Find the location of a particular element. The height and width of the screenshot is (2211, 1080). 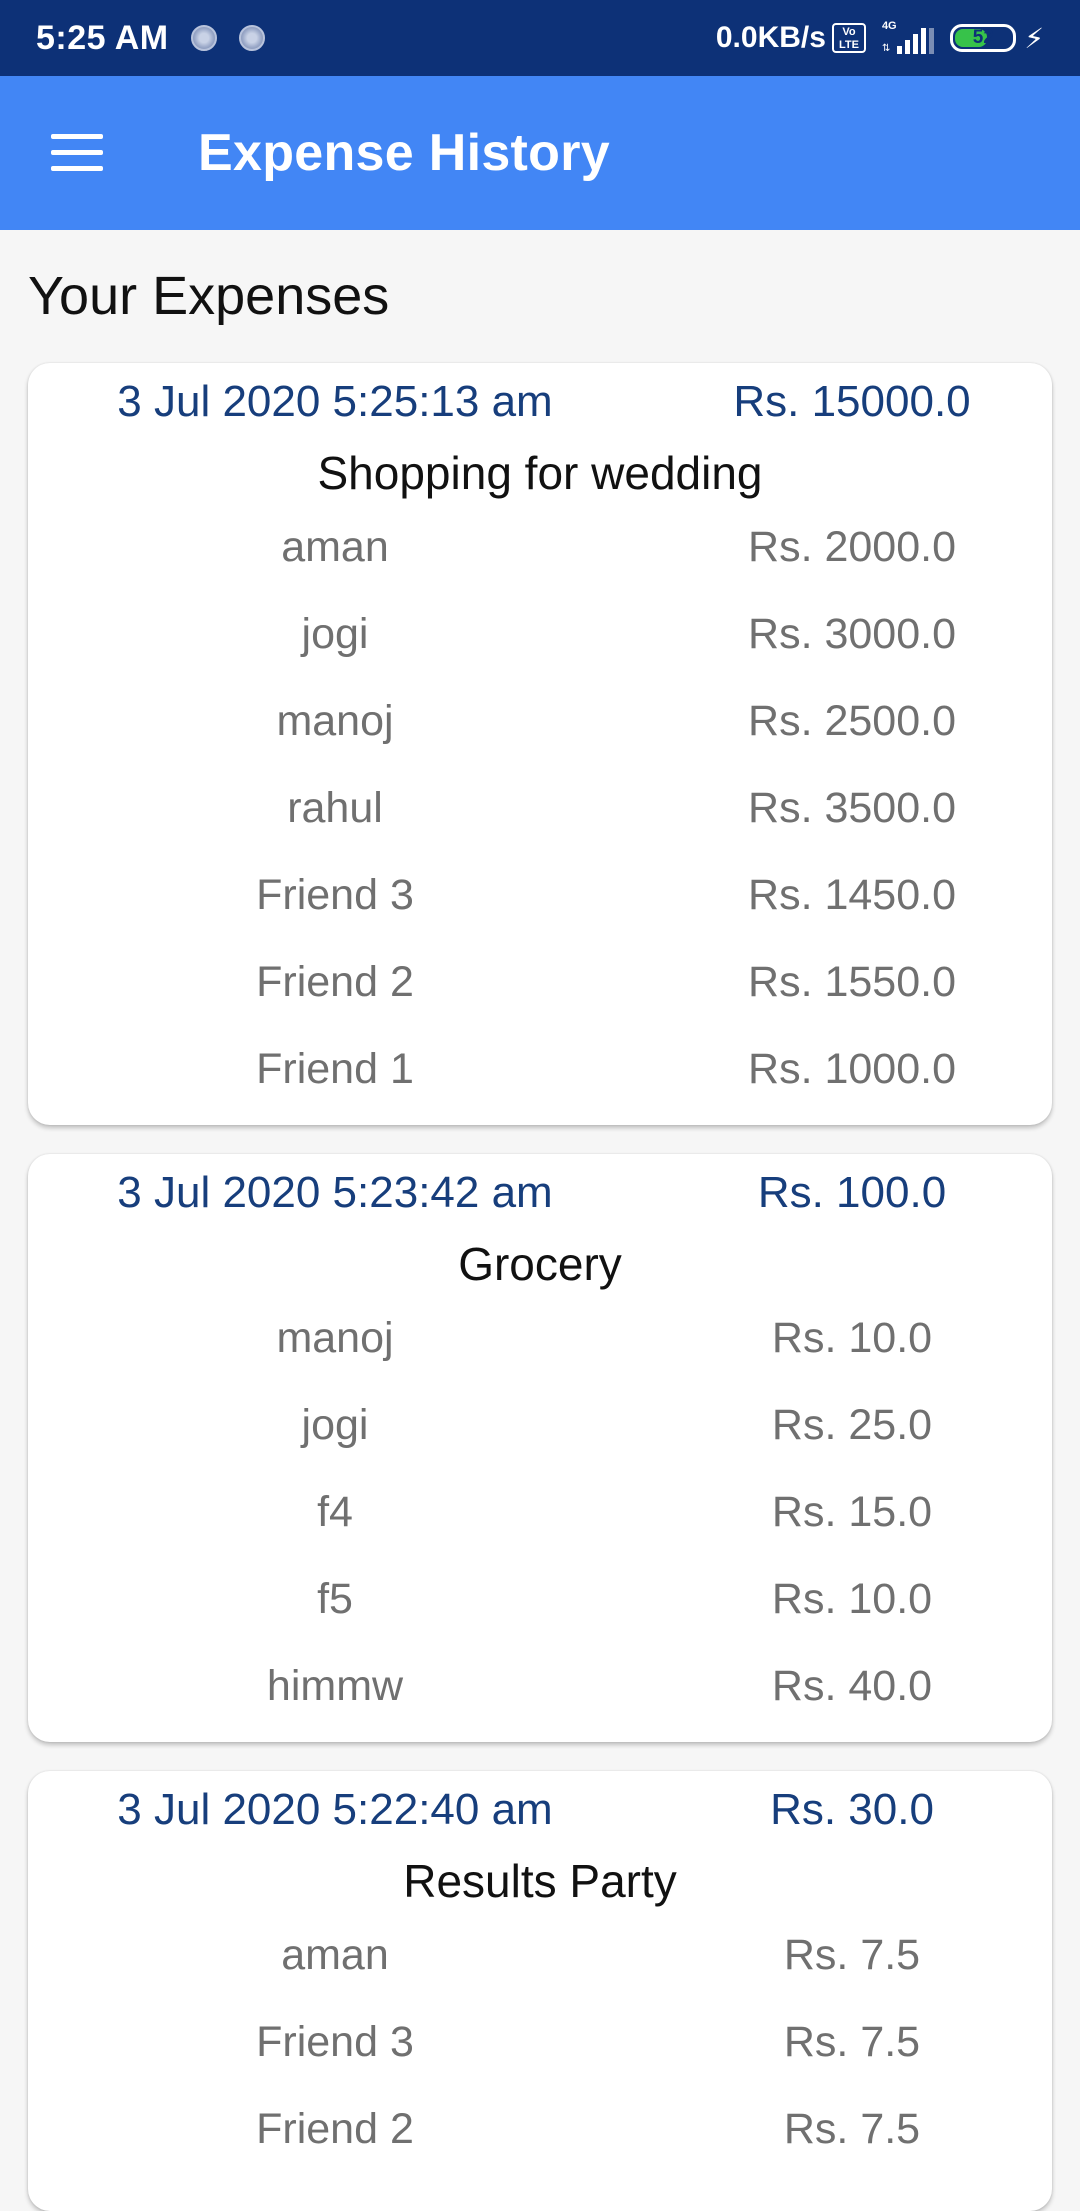

share-row: jogi Rs. 3000.0 is located at coordinates (540, 643).